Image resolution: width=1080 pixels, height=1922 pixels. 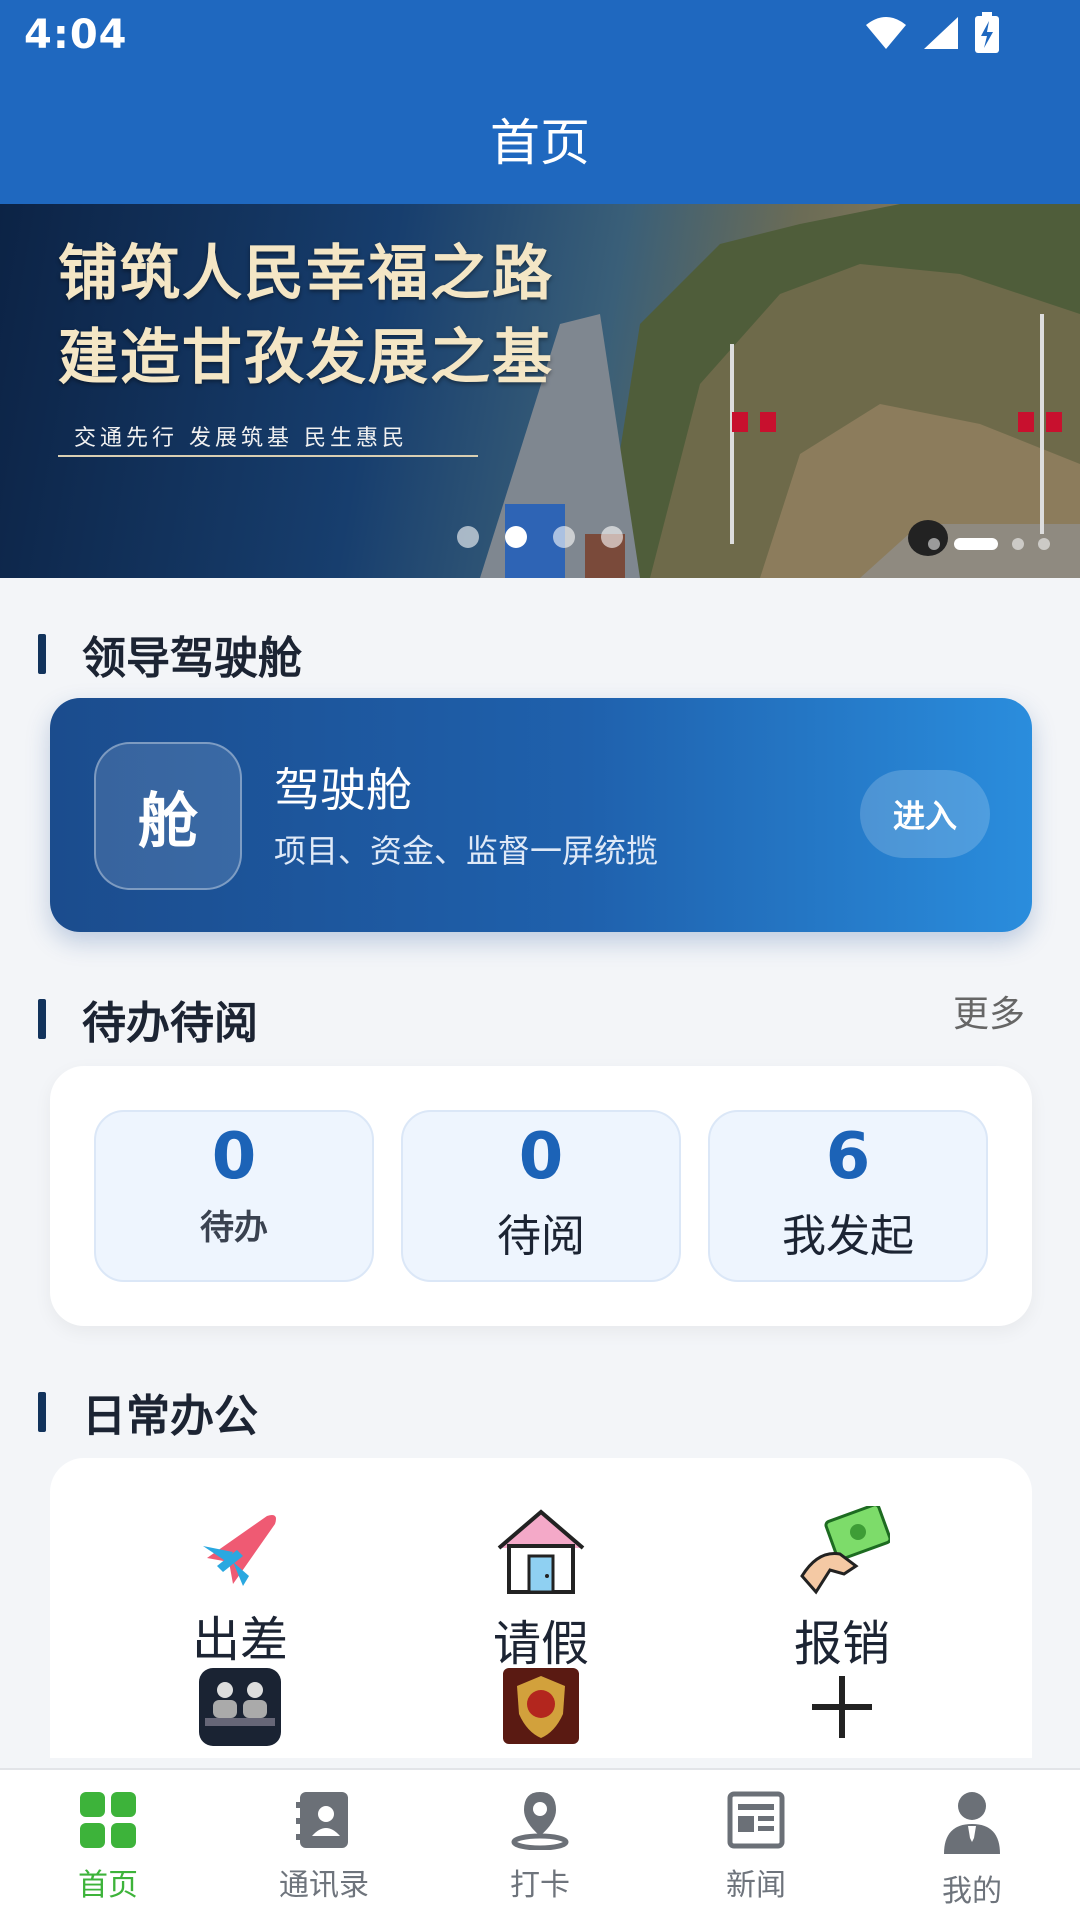 What do you see at coordinates (240, 1588) in the screenshot?
I see `business-trip-item: 出差` at bounding box center [240, 1588].